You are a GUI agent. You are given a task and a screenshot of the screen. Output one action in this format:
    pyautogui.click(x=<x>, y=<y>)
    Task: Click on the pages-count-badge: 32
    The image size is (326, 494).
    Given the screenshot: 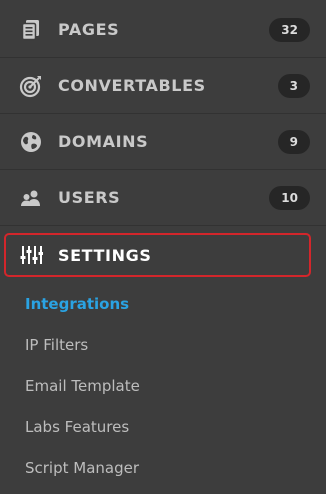 What is the action you would take?
    pyautogui.click(x=289, y=29)
    